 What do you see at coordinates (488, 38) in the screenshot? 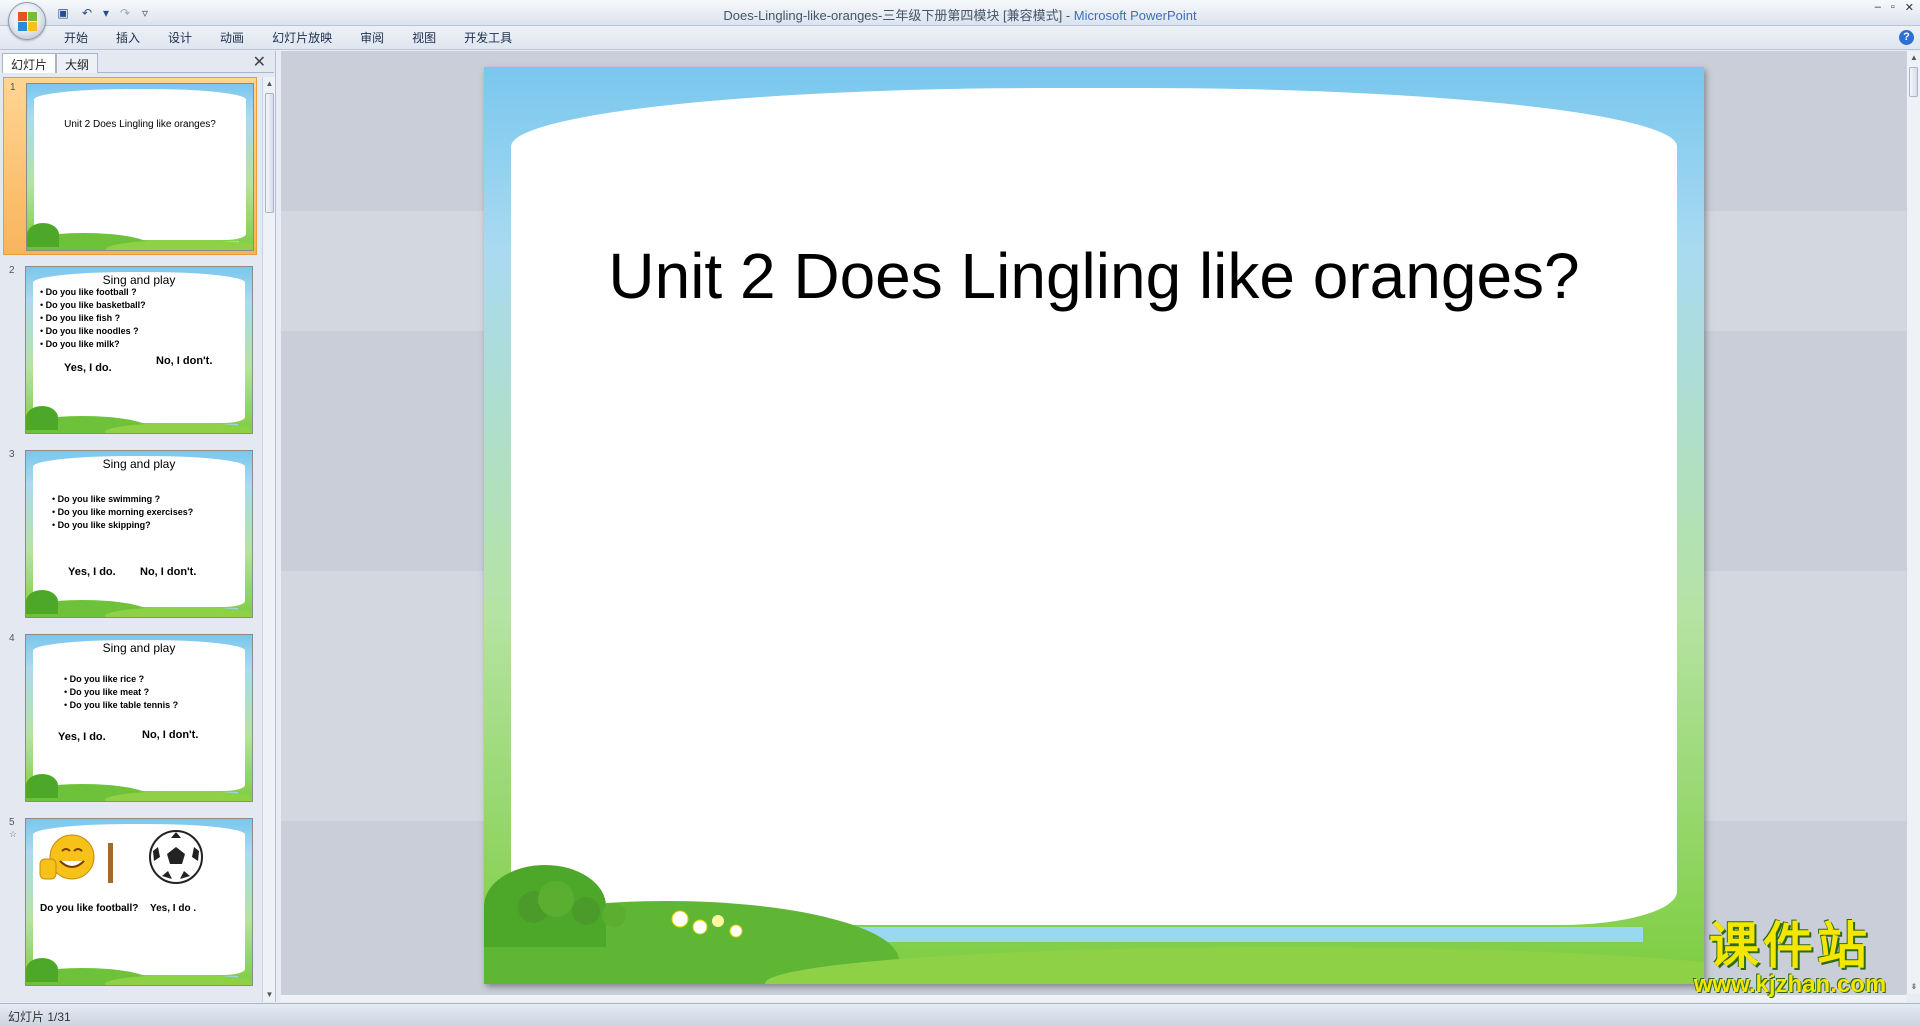
I see `tab-developer: 开发工具` at bounding box center [488, 38].